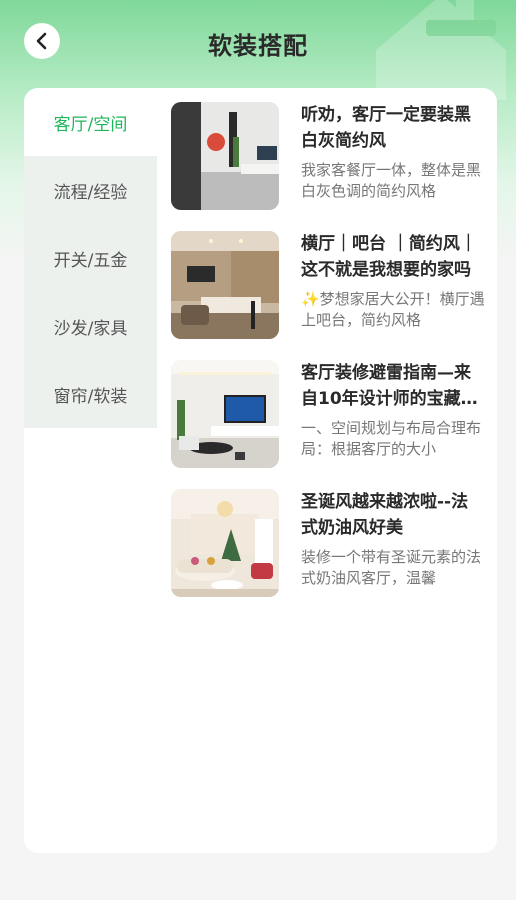 The height and width of the screenshot is (900, 516). What do you see at coordinates (391, 567) in the screenshot?
I see `article-description: 装修一个带有圣诞元素的法式奶油风客厅，温馨` at bounding box center [391, 567].